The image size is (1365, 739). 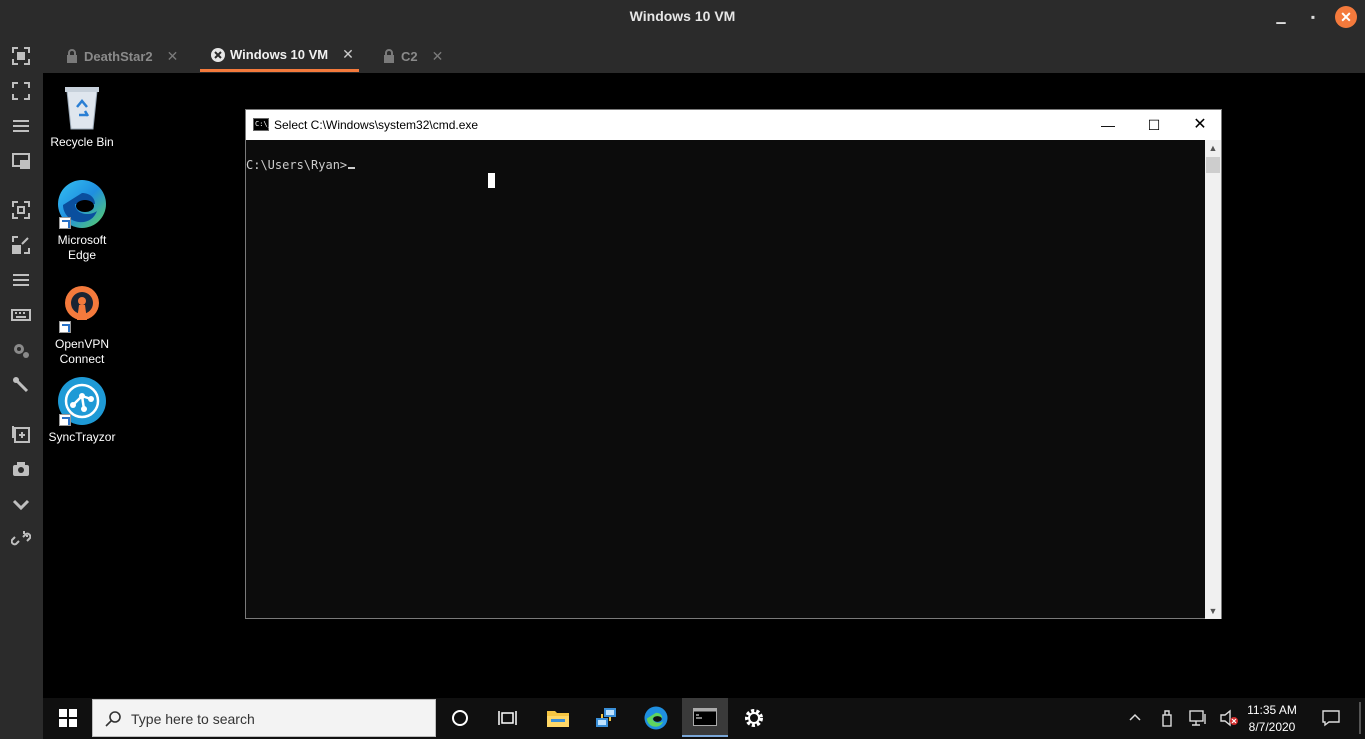 What do you see at coordinates (82, 401) in the screenshot?
I see `synctrayzor-icon` at bounding box center [82, 401].